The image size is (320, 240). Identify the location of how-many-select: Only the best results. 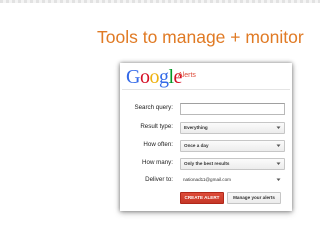
(232, 164).